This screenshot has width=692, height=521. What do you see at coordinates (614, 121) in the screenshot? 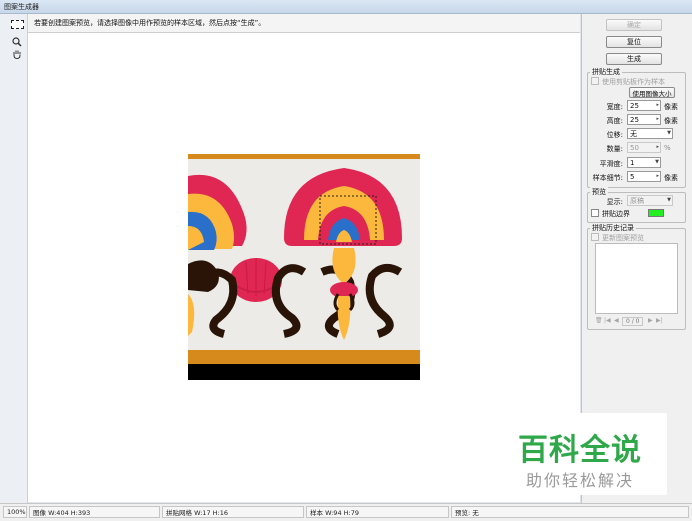
I see `height-label: 高度:` at bounding box center [614, 121].